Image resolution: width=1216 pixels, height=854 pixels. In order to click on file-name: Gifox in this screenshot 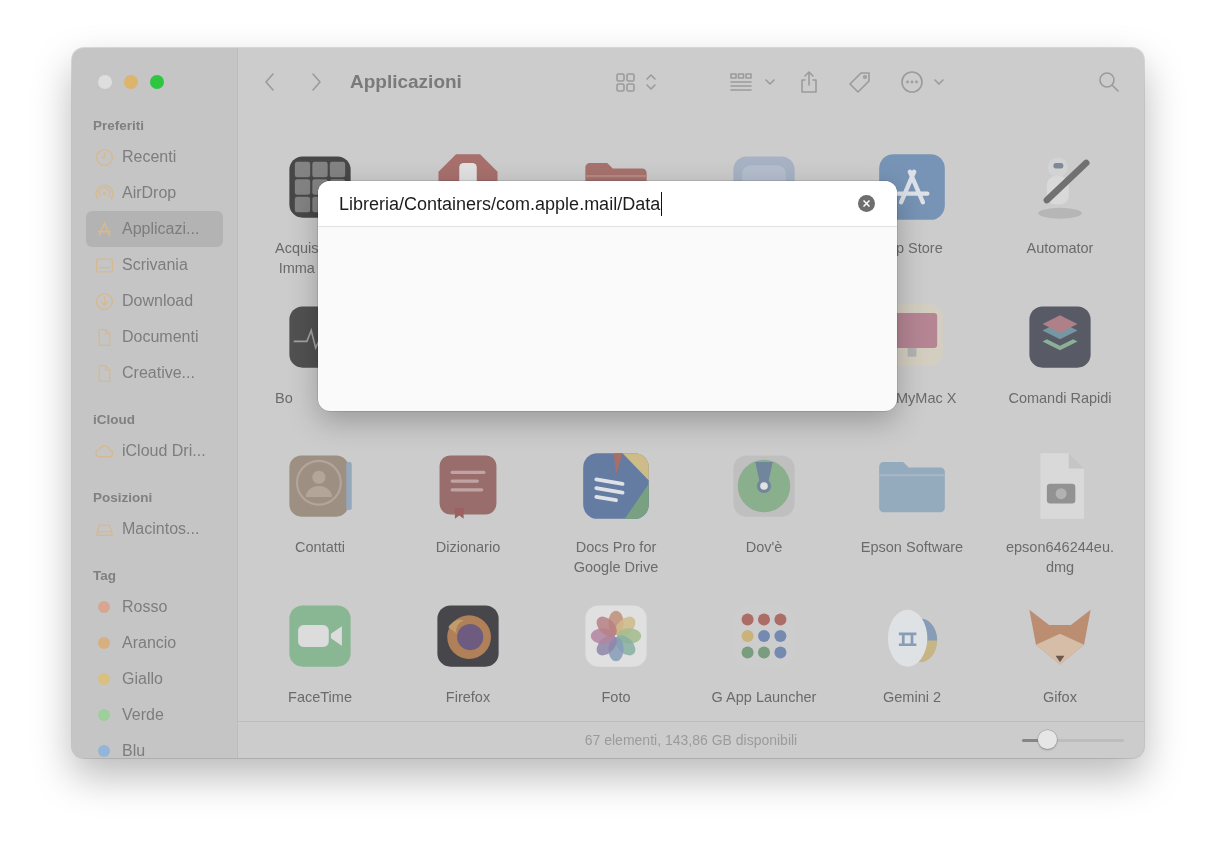, I will do `click(1060, 697)`.